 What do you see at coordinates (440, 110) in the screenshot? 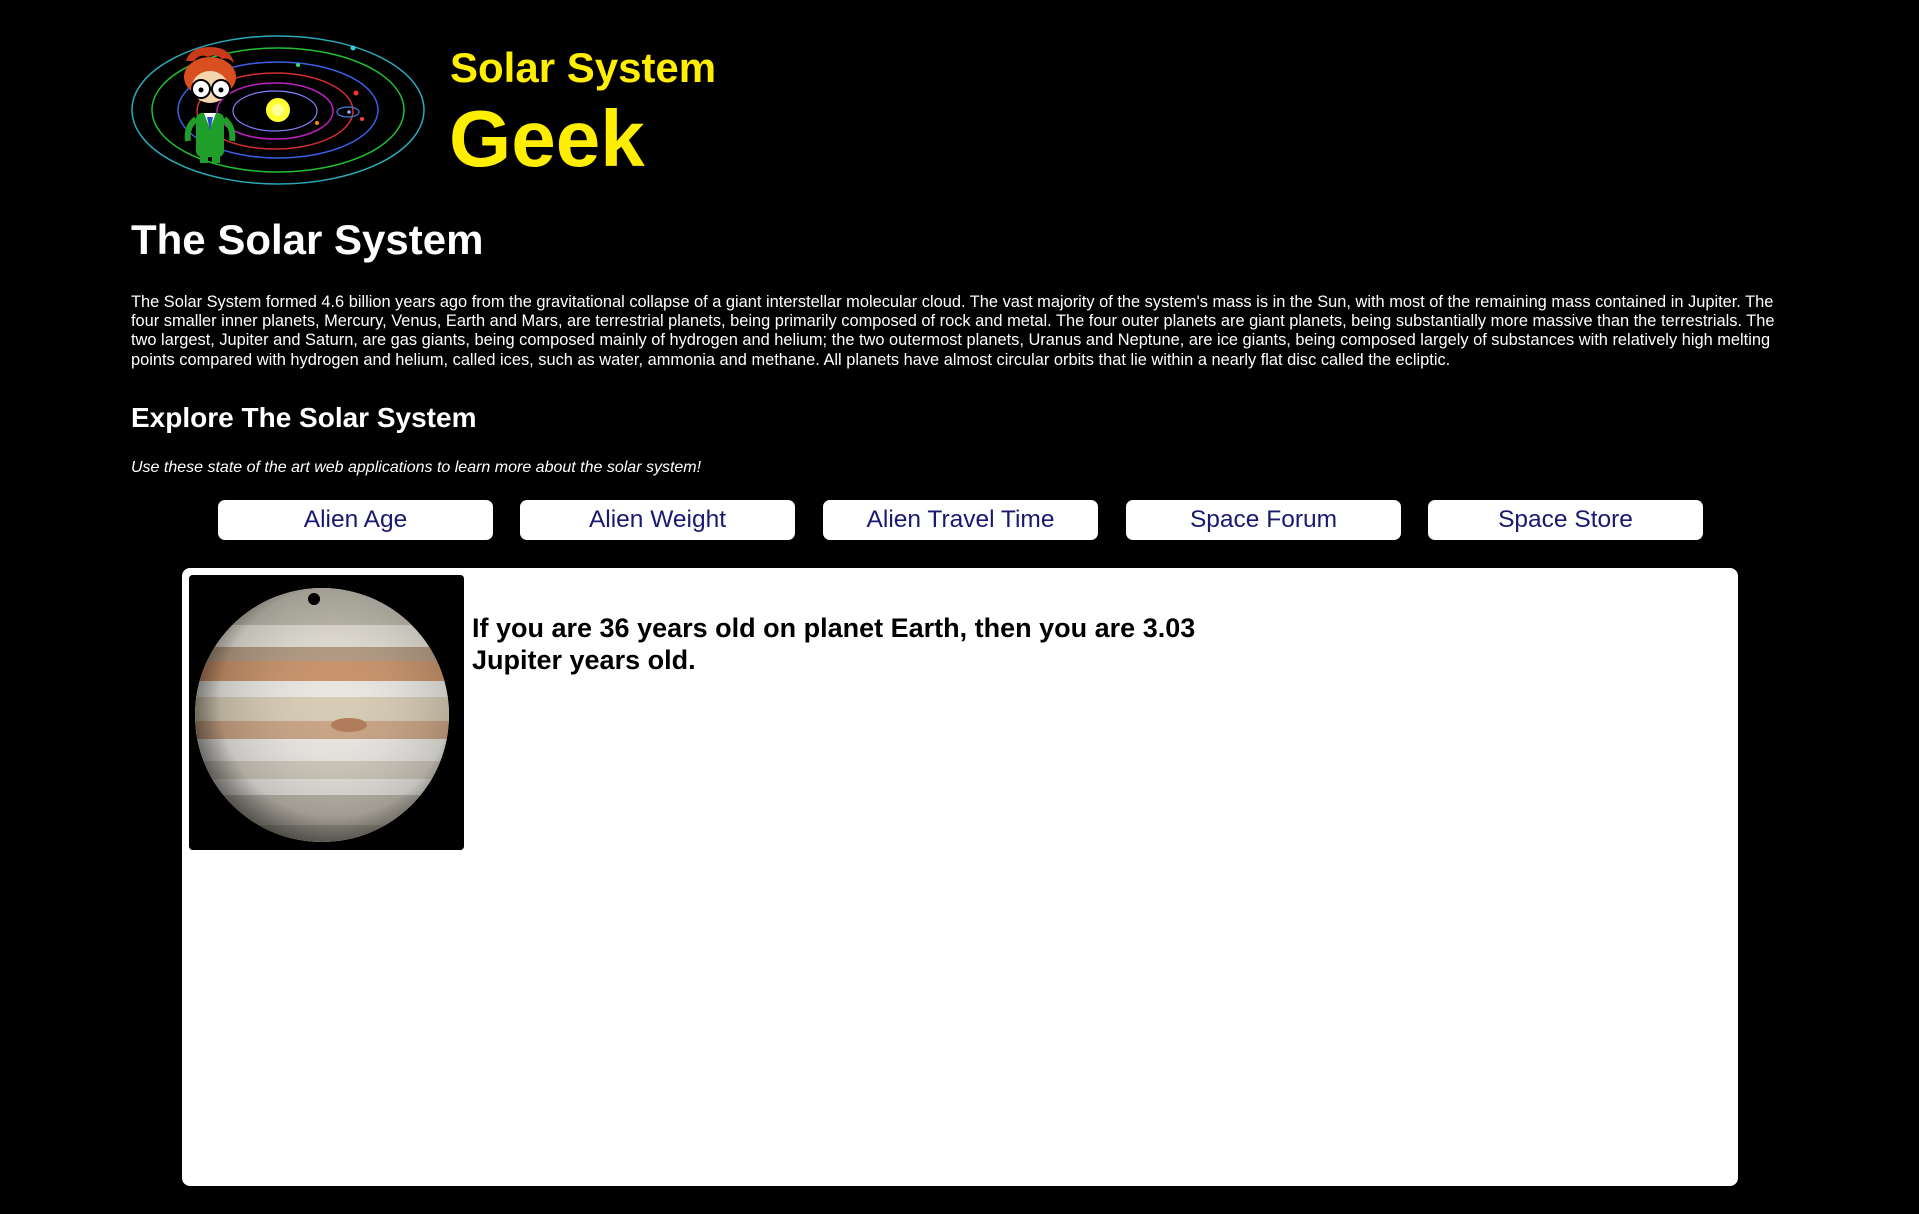
I see `site-header: Solar System Geek` at bounding box center [440, 110].